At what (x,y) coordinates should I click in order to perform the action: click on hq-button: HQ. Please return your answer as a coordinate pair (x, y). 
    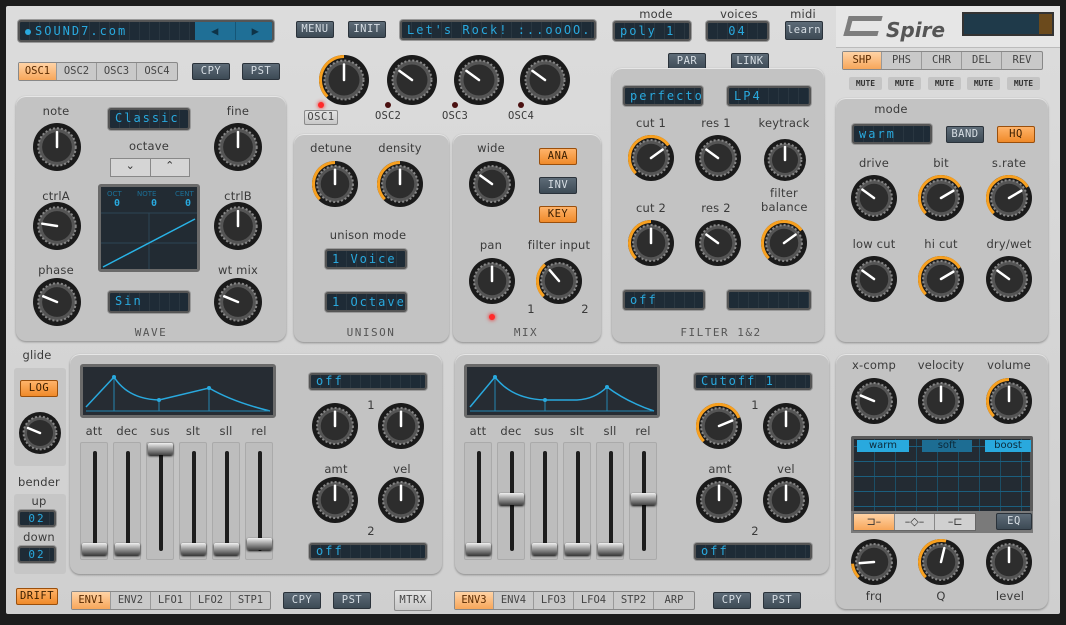
    Looking at the image, I should click on (1016, 134).